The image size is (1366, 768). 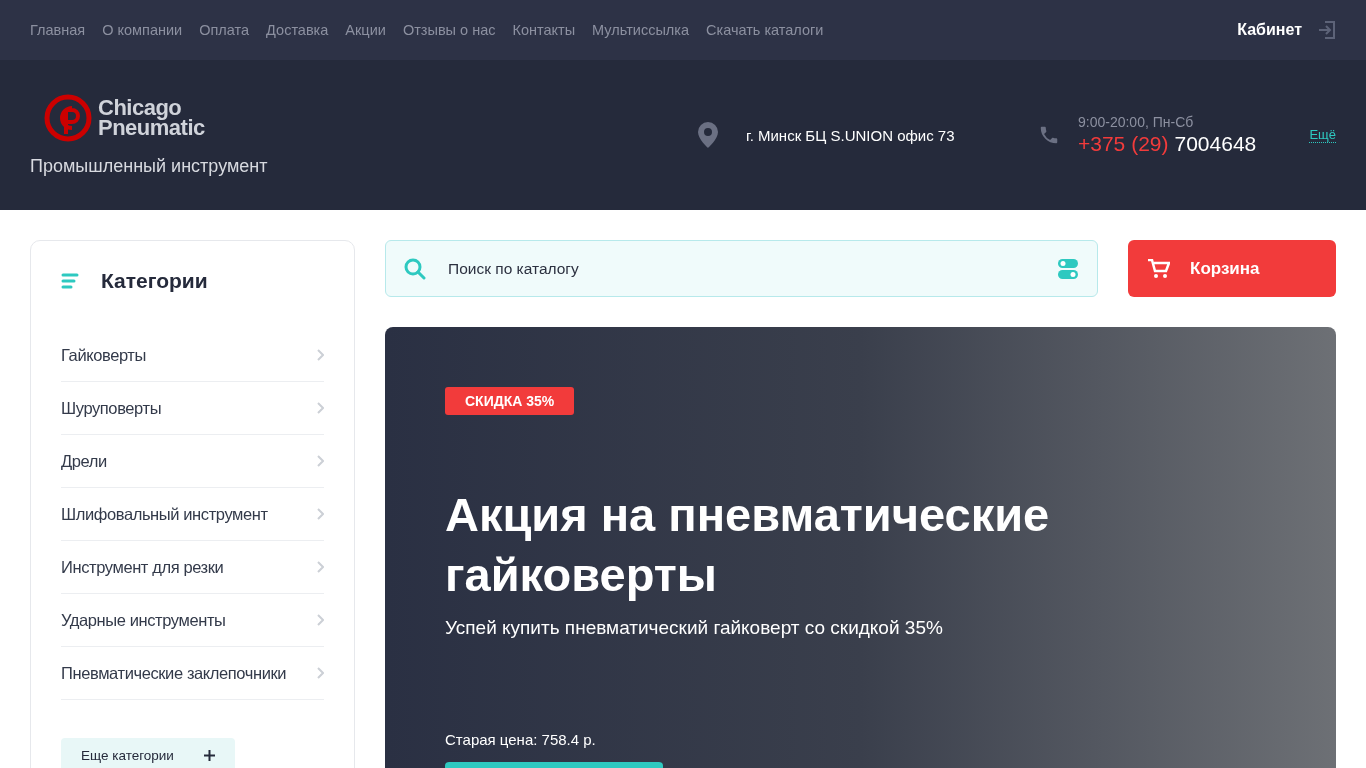 What do you see at coordinates (192, 567) in the screenshot?
I see `category-item: Инструмент для резки` at bounding box center [192, 567].